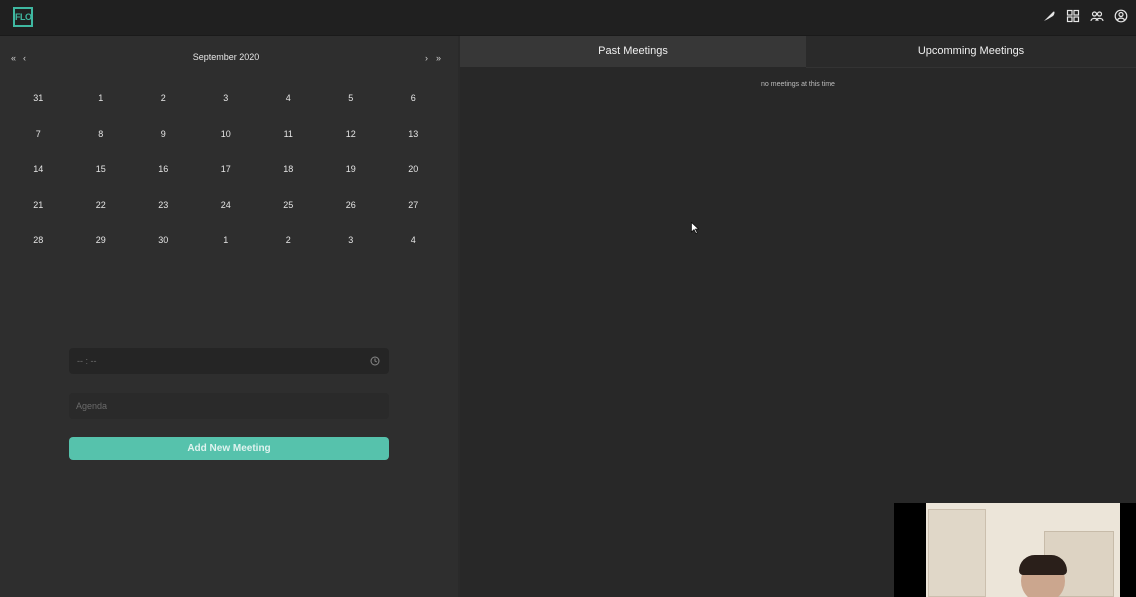 The width and height of the screenshot is (1136, 597). I want to click on tab-past-meetings: Past Meetings, so click(633, 51).